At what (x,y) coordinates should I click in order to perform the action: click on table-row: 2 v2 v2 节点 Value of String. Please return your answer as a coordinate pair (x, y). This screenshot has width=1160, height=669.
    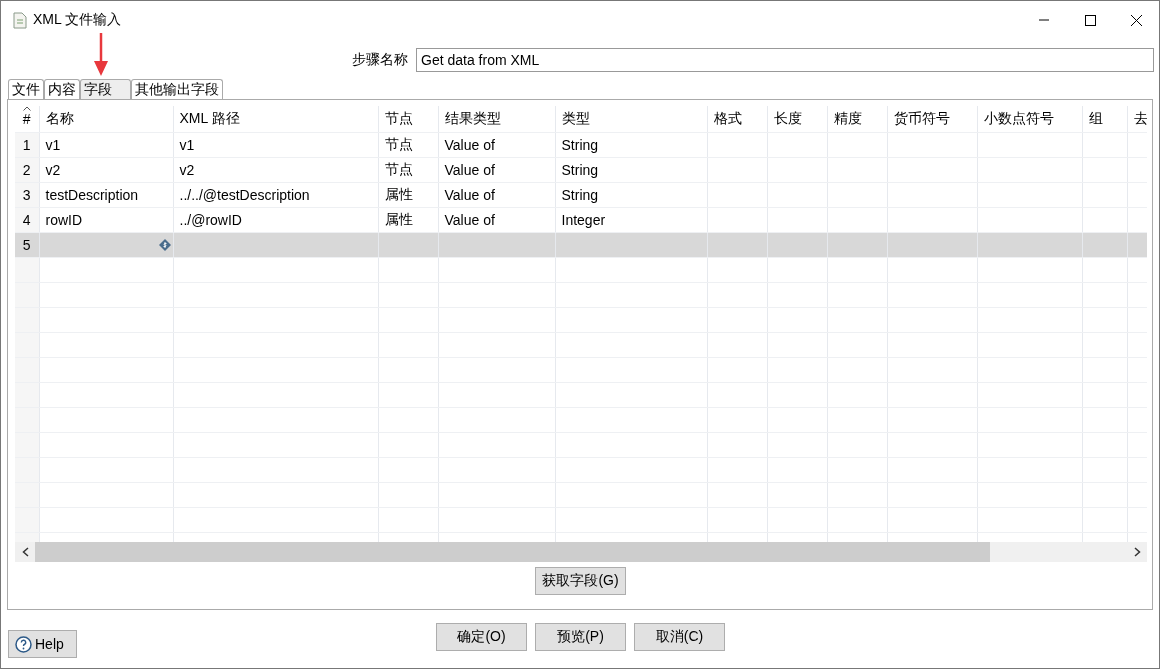
    Looking at the image, I should click on (581, 170).